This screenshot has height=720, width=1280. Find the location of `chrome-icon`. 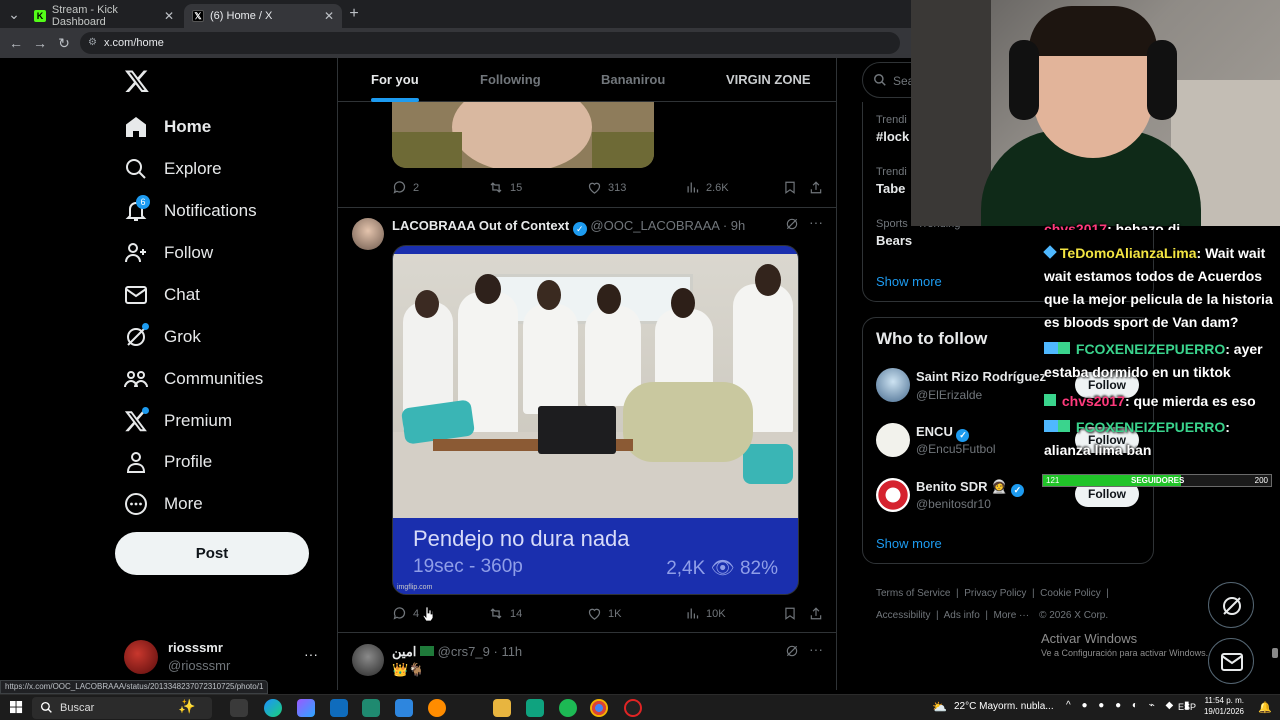

chrome-icon is located at coordinates (599, 708).